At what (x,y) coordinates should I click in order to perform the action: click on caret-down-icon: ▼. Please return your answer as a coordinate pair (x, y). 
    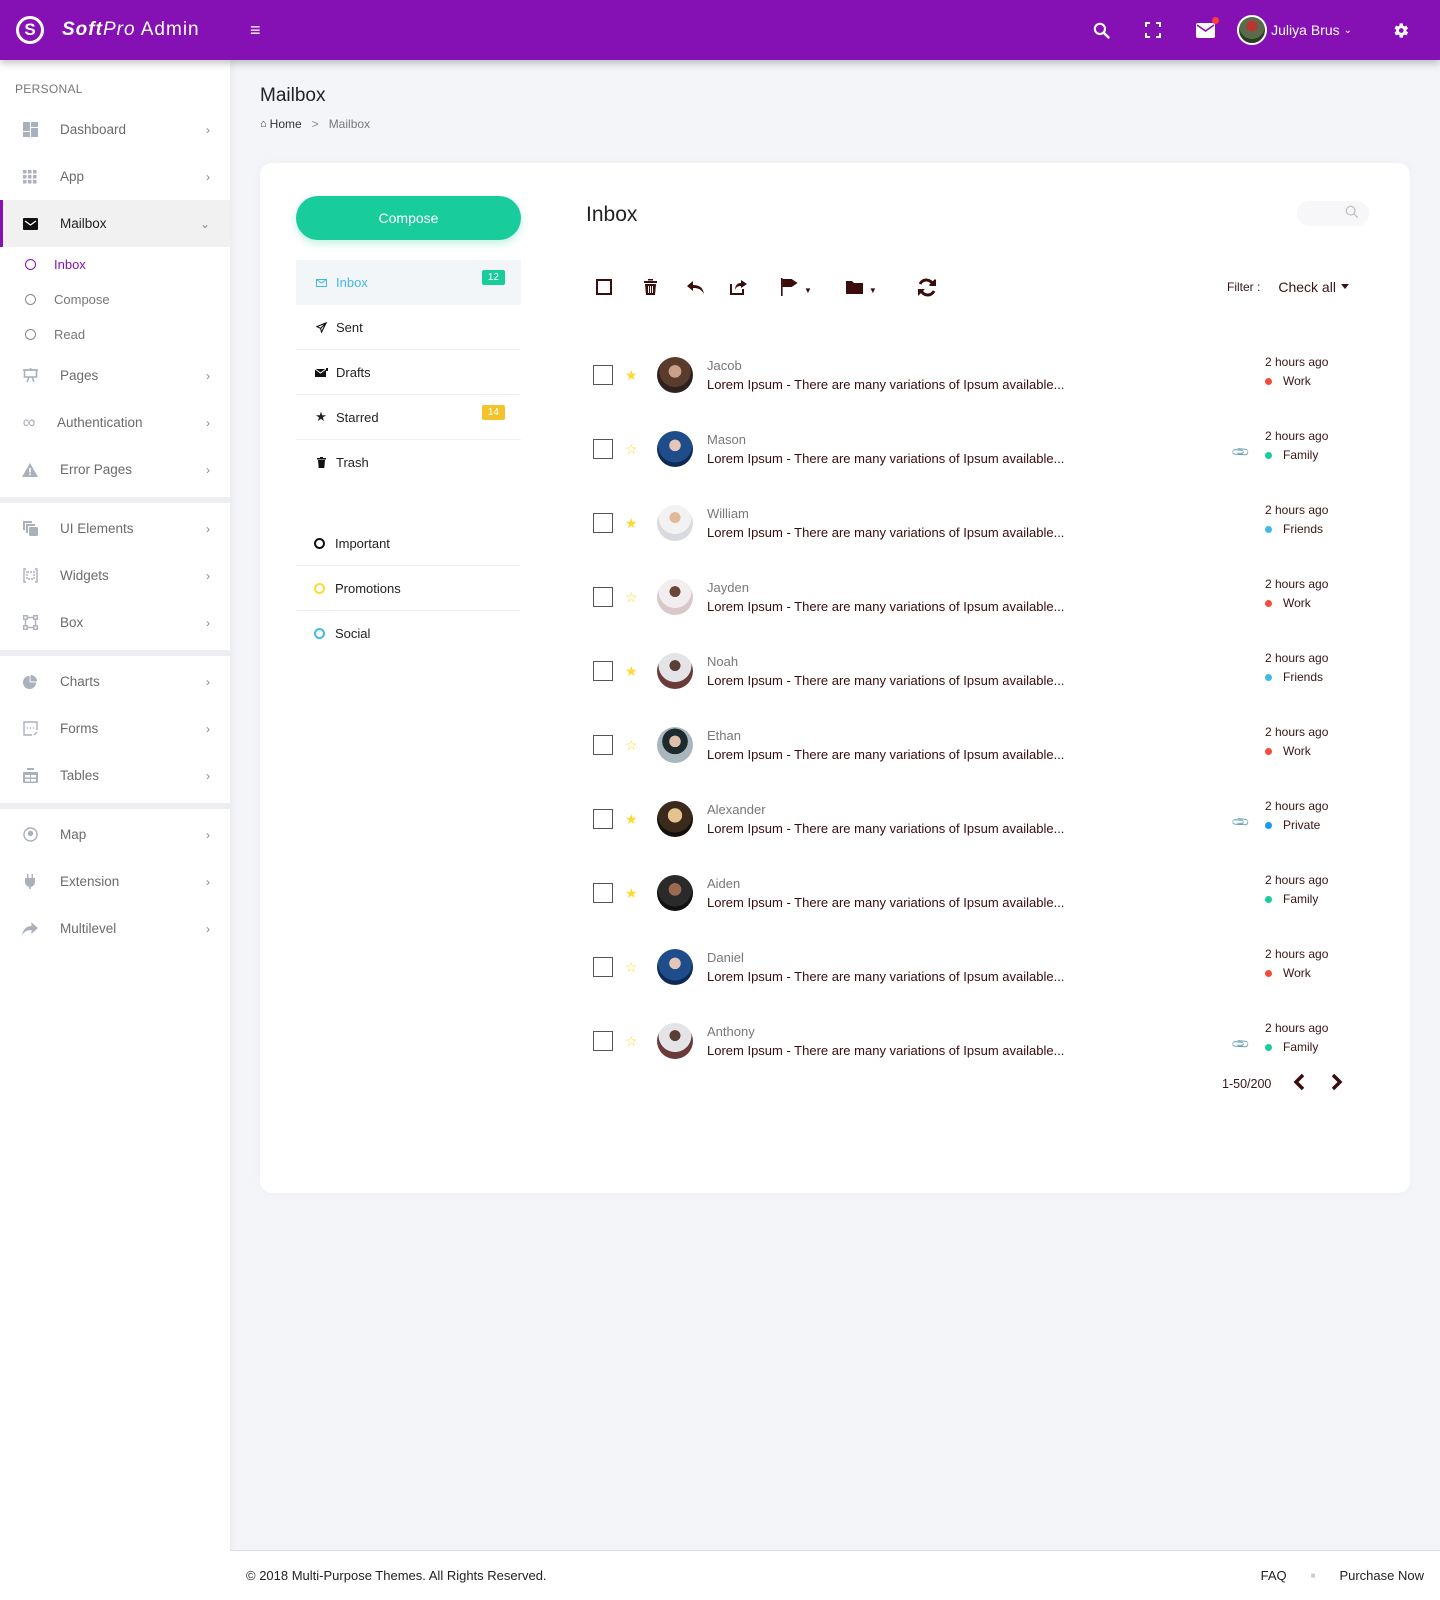
    Looking at the image, I should click on (808, 290).